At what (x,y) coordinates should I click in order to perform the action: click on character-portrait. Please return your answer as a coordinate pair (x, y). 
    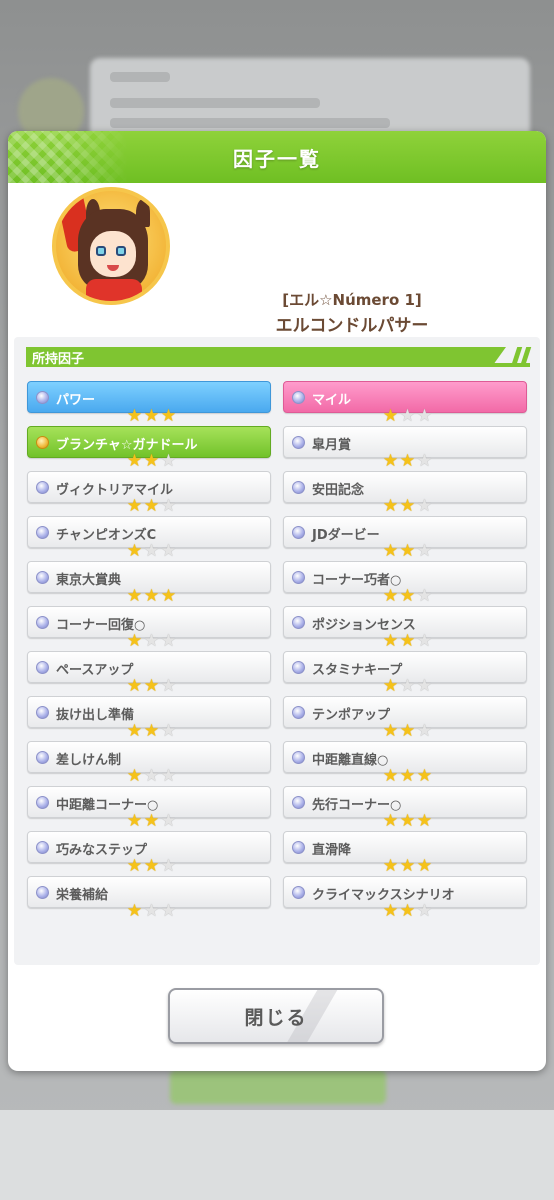
    Looking at the image, I should click on (111, 246).